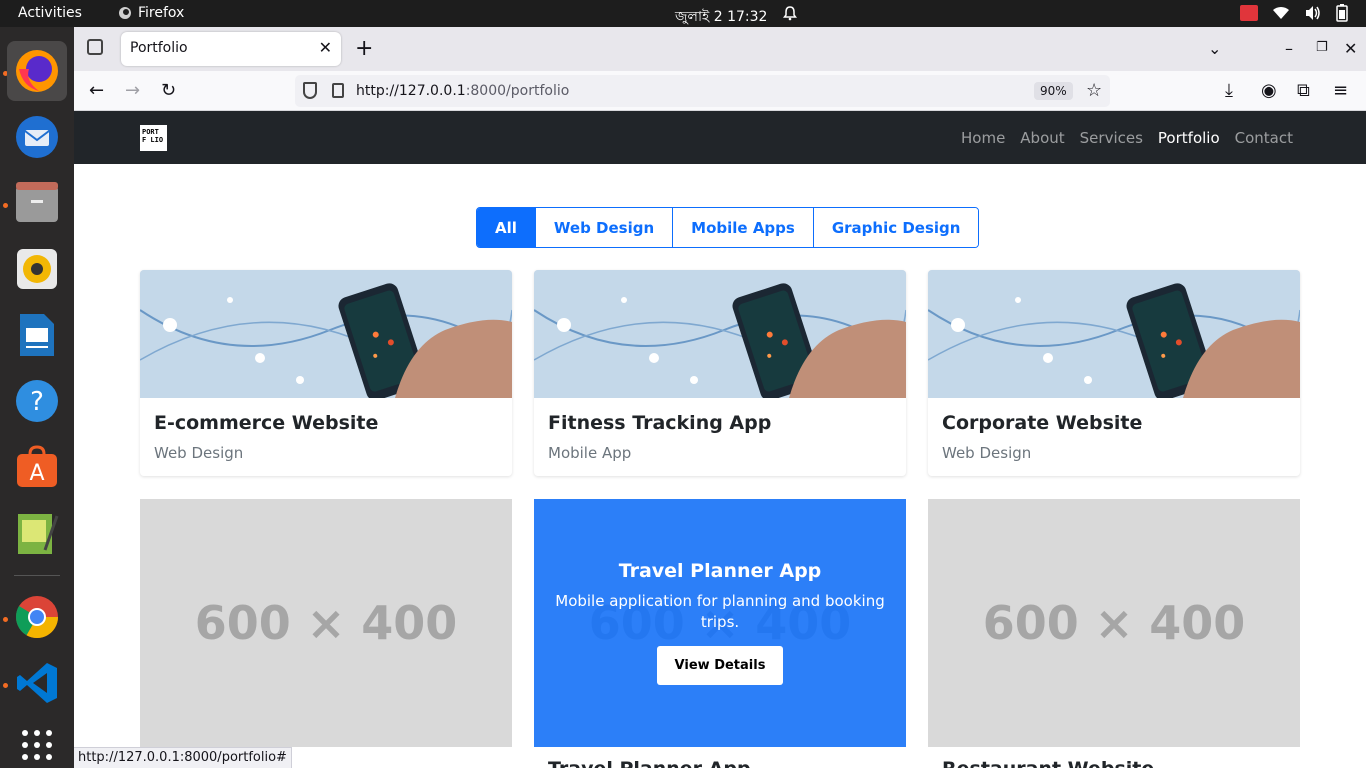 This screenshot has width=1366, height=768. I want to click on volume-icon, so click(1313, 13).